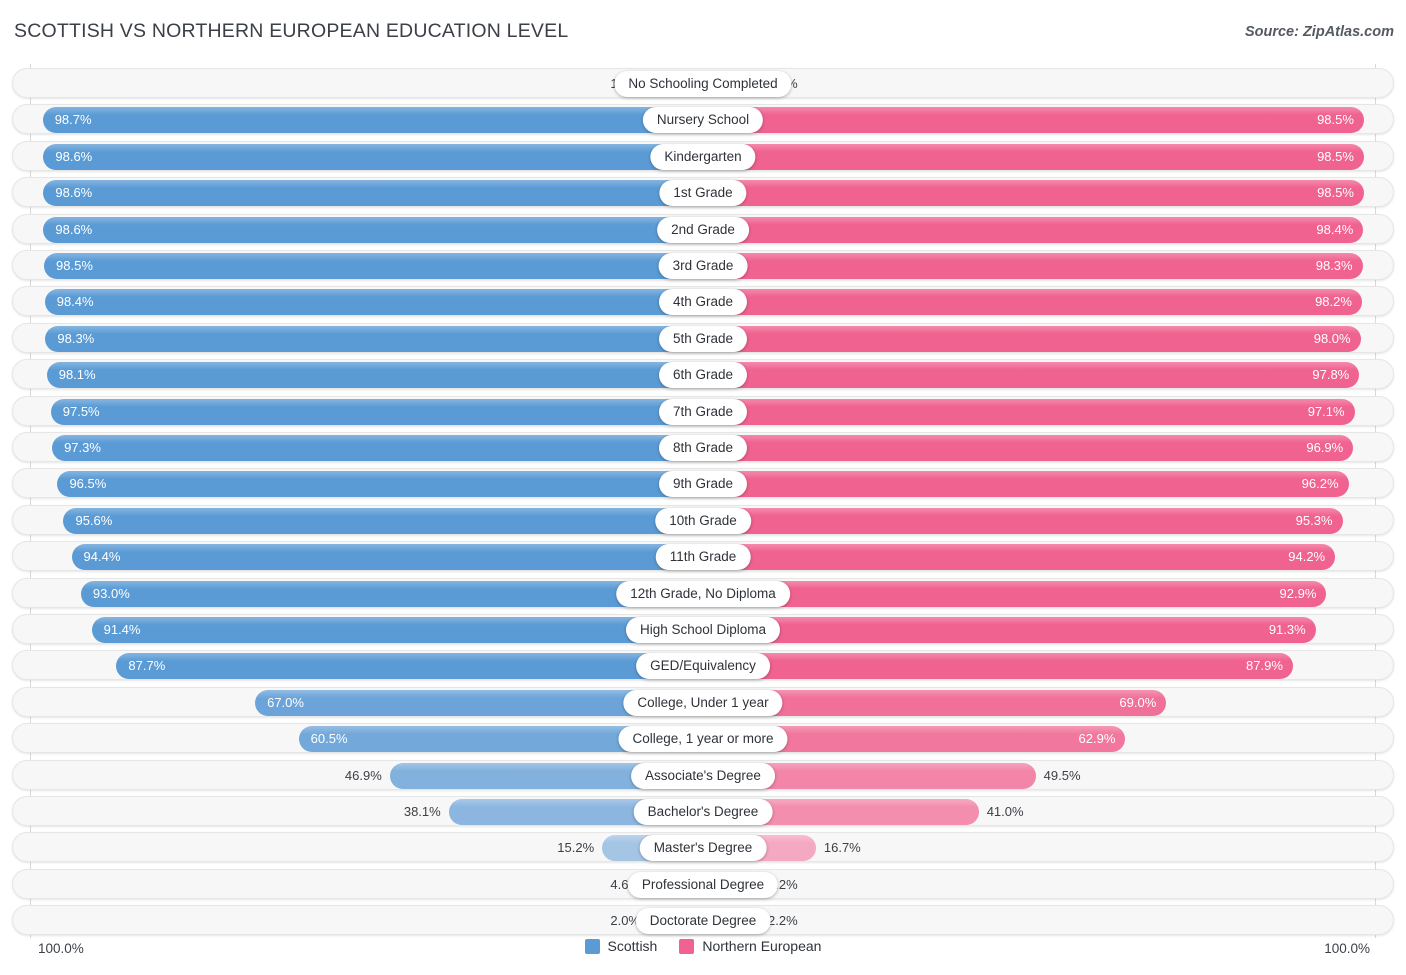  I want to click on value-label-scottish: 97.5%, so click(81, 411).